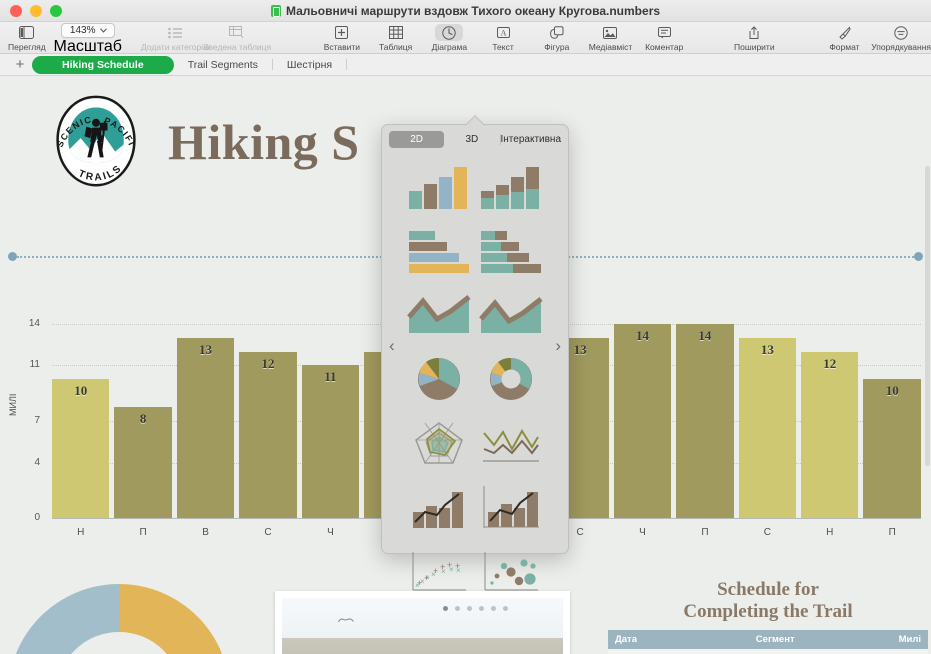 This screenshot has width=931, height=654. I want to click on toolbar-chart-button: Діаграма, so click(449, 37).